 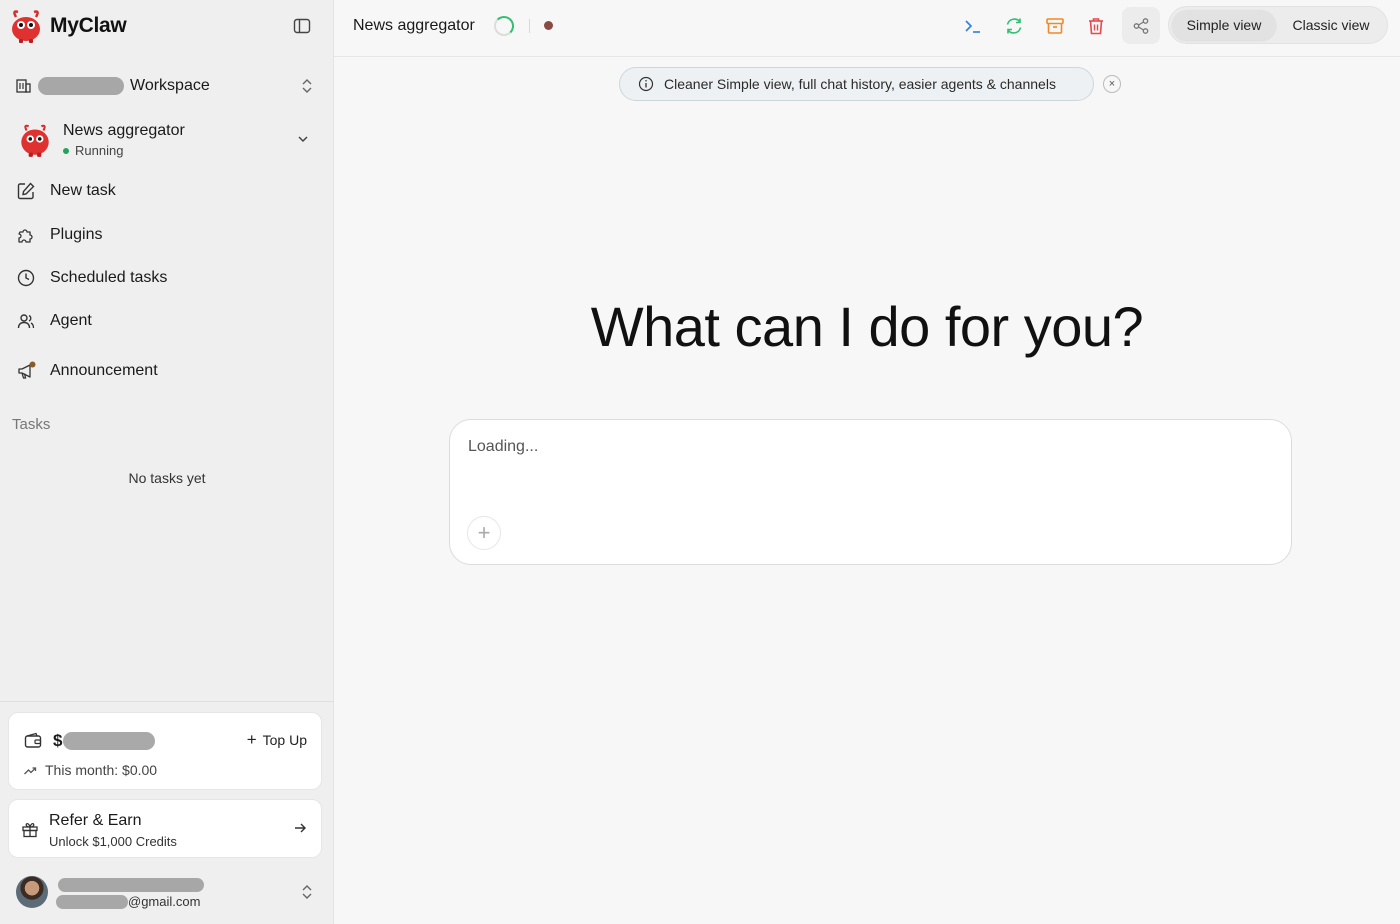 What do you see at coordinates (251, 739) in the screenshot?
I see `plus-icon: +` at bounding box center [251, 739].